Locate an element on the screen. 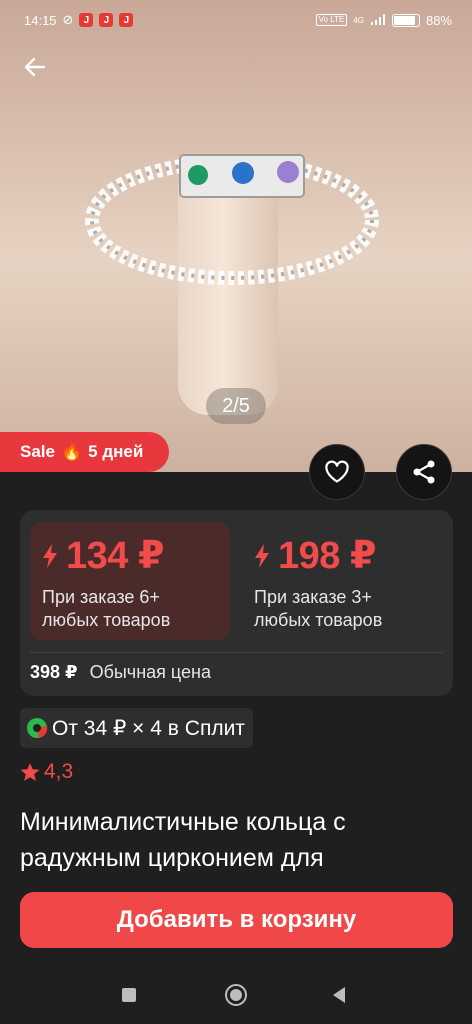 The image size is (472, 1024). network-type: 4G is located at coordinates (358, 20).